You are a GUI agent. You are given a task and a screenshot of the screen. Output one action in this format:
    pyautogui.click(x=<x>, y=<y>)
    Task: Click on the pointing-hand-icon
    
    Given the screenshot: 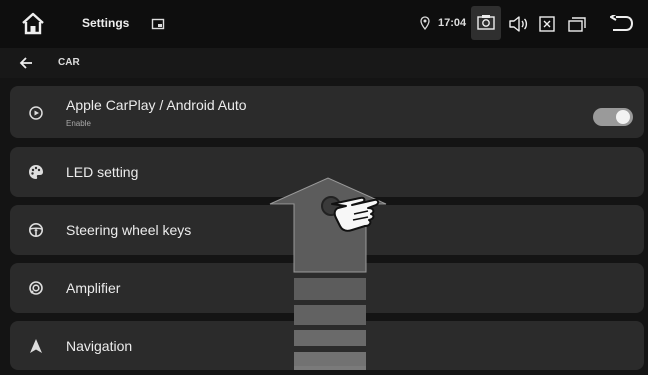 What is the action you would take?
    pyautogui.click(x=351, y=214)
    